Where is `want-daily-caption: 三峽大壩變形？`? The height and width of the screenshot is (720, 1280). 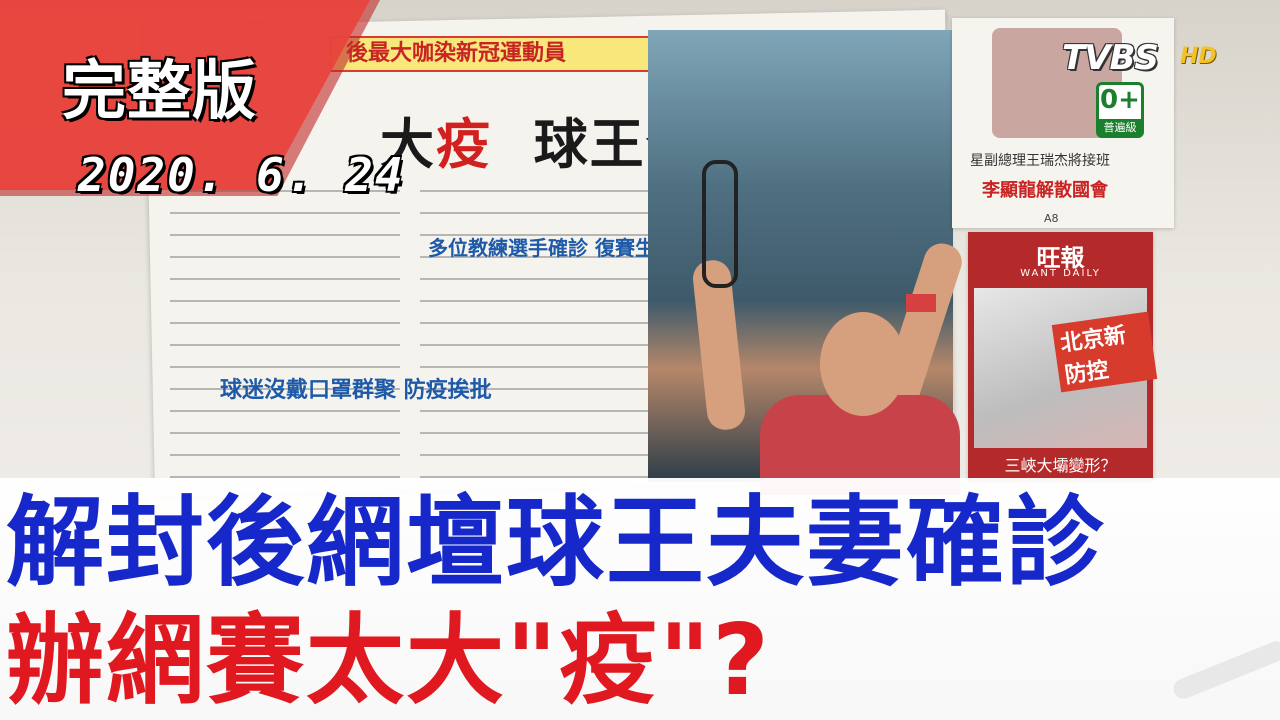 want-daily-caption: 三峽大壩變形？ is located at coordinates (1060, 465).